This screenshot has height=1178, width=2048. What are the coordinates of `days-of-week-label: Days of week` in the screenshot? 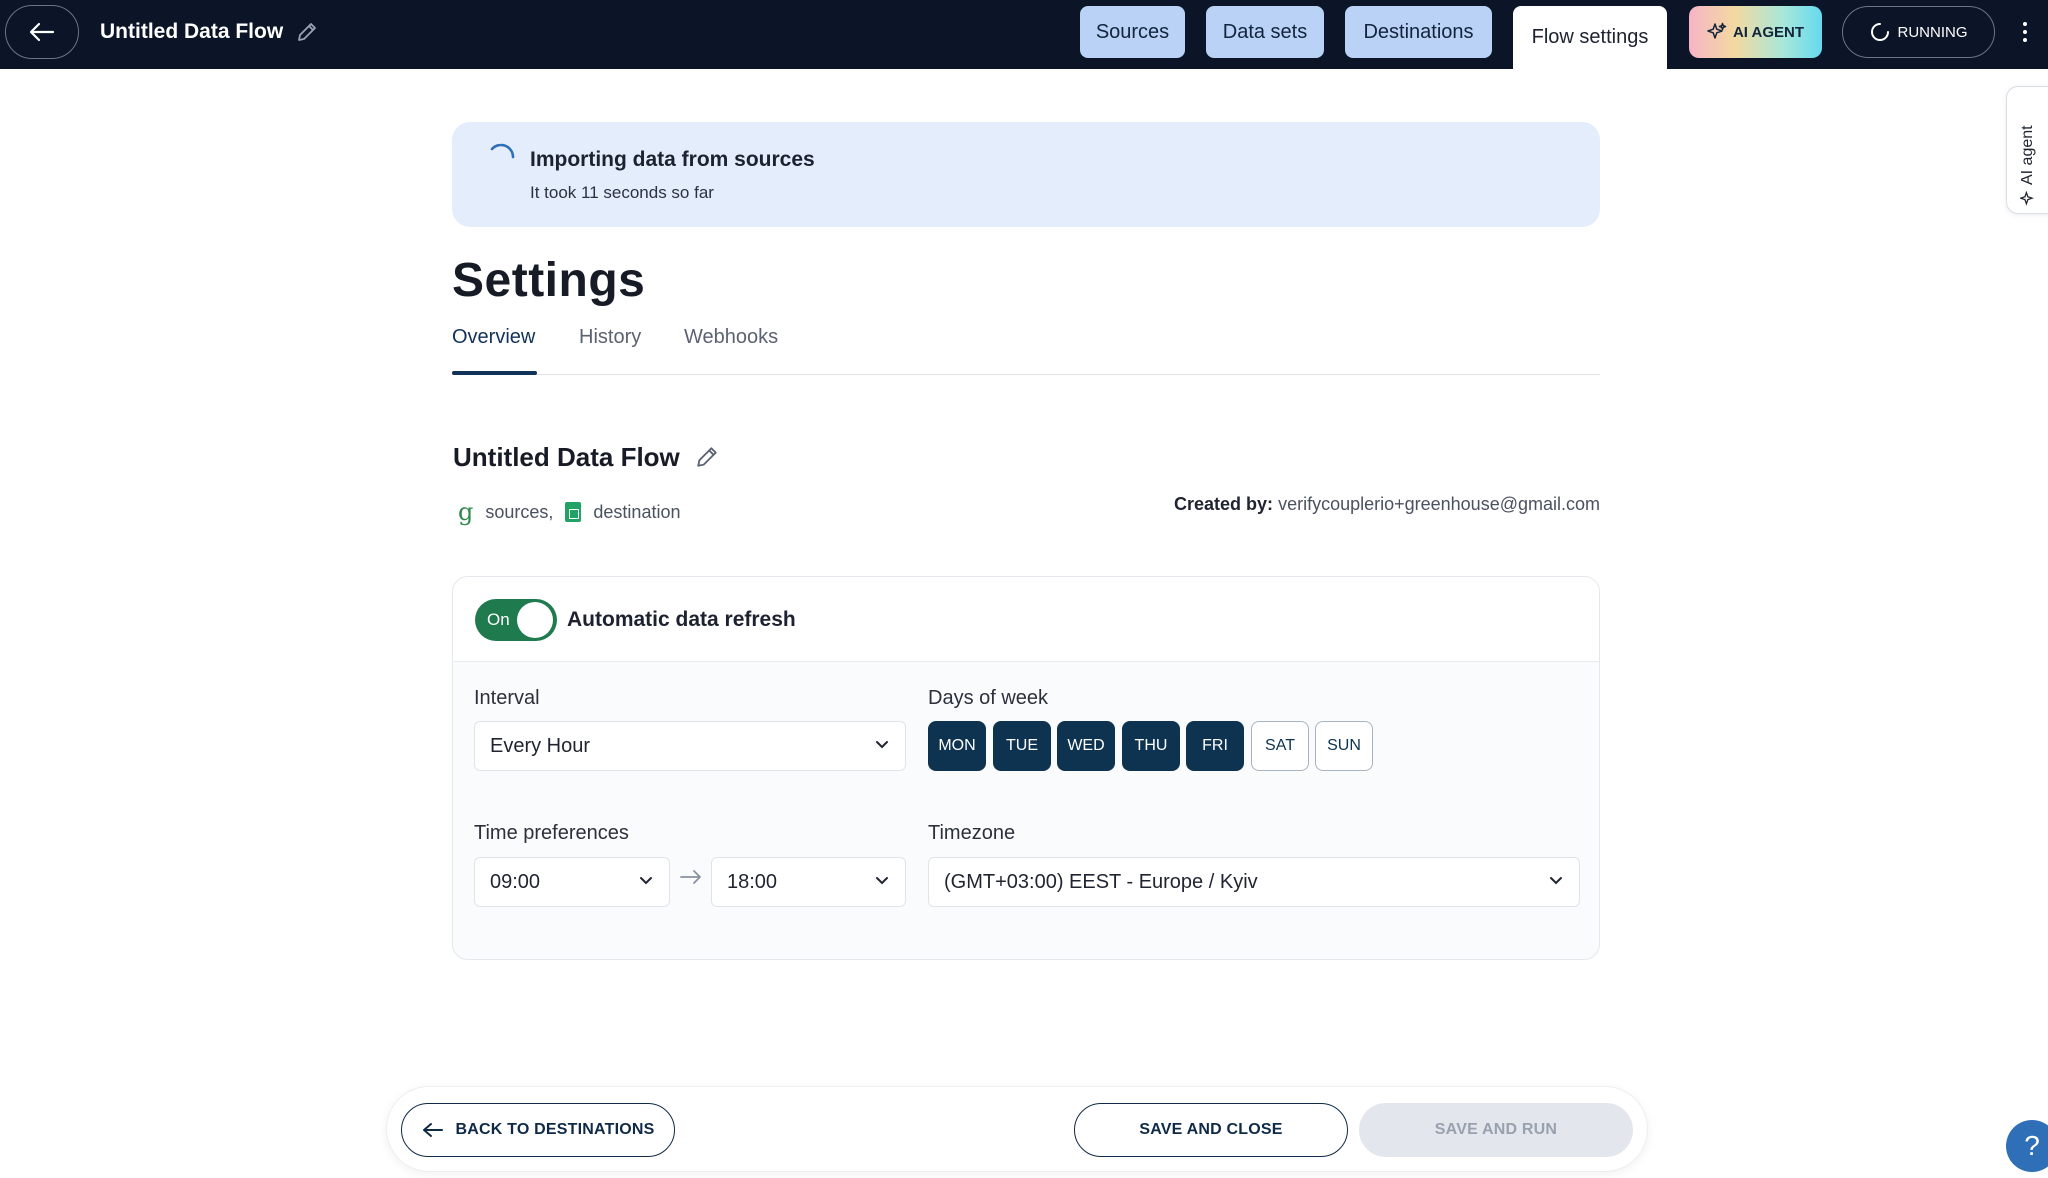 It's located at (988, 698).